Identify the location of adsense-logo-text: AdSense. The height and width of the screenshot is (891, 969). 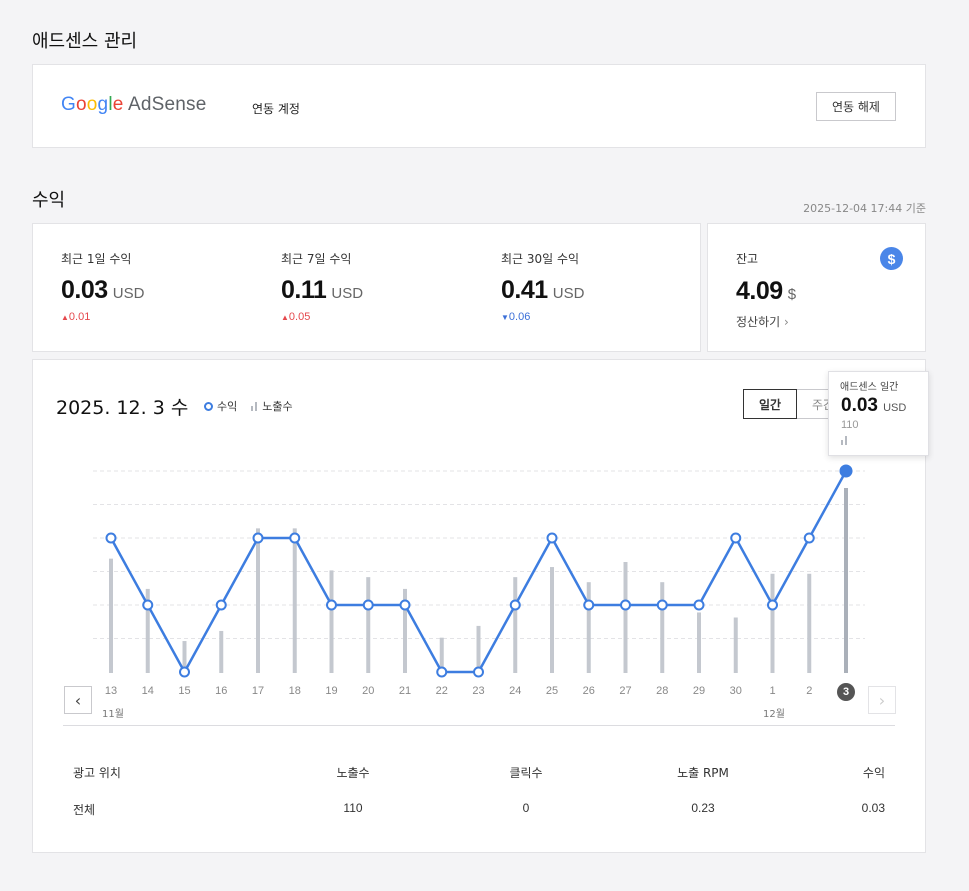
(167, 104).